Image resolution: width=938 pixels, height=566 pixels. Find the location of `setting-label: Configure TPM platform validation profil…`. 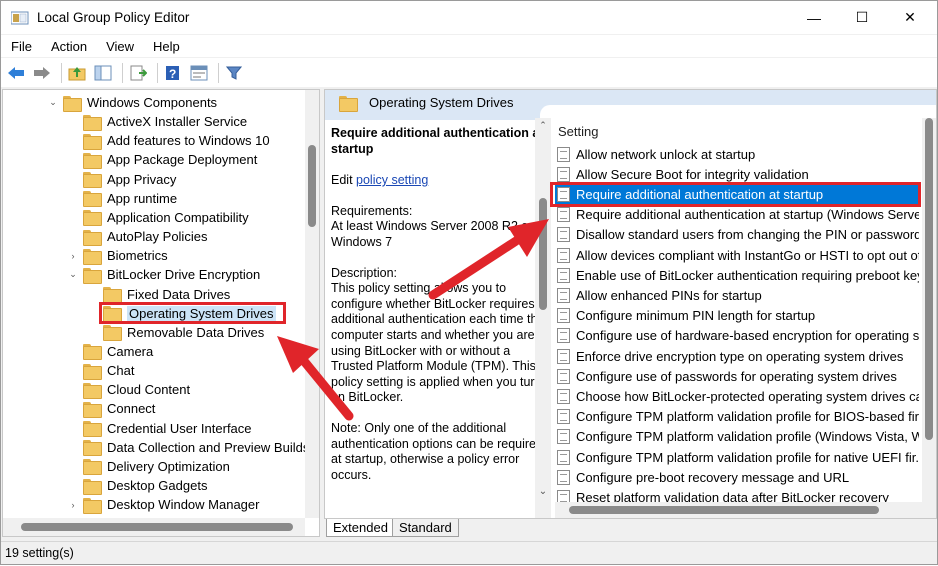

setting-label: Configure TPM platform validation profil… is located at coordinates (747, 417).